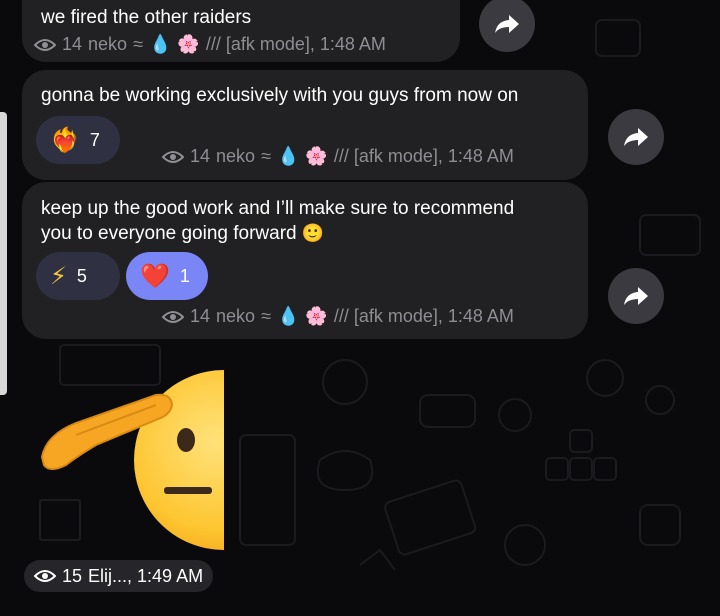 The width and height of the screenshot is (720, 616). Describe the element at coordinates (184, 275) in the screenshot. I see `reaction-count: 1` at that location.